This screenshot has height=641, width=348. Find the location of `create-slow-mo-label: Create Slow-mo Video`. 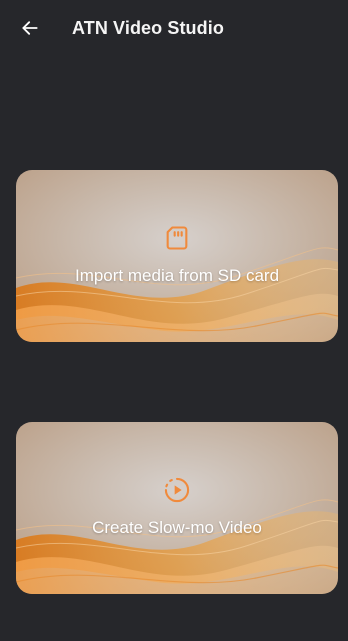

create-slow-mo-label: Create Slow-mo Video is located at coordinates (177, 527).